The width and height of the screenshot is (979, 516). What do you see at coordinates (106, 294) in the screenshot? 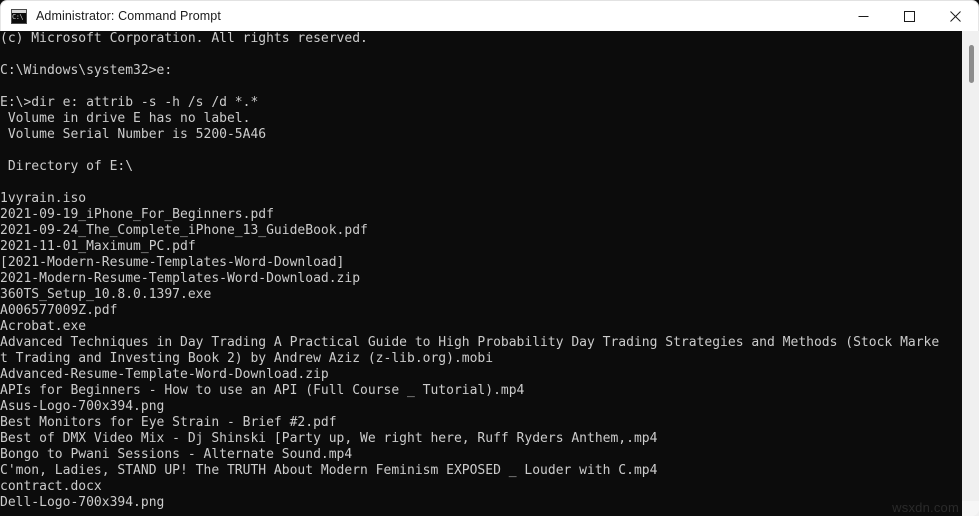
I see `console-line: 360TS_Setup_10.8.0.1397.exe` at bounding box center [106, 294].